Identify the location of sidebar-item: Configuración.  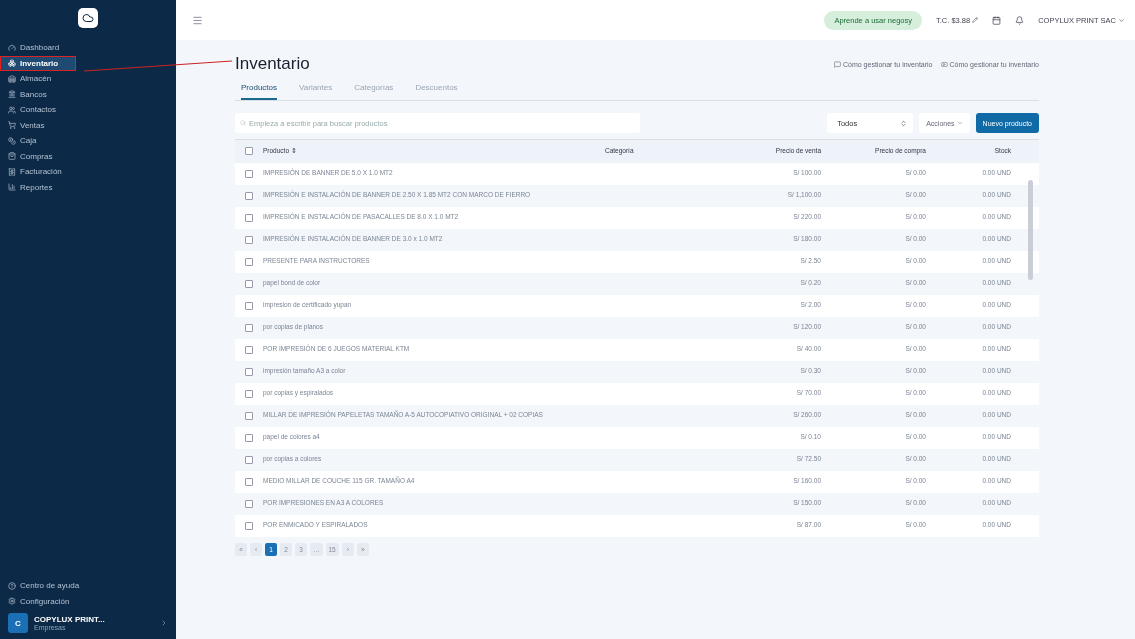
(88, 601).